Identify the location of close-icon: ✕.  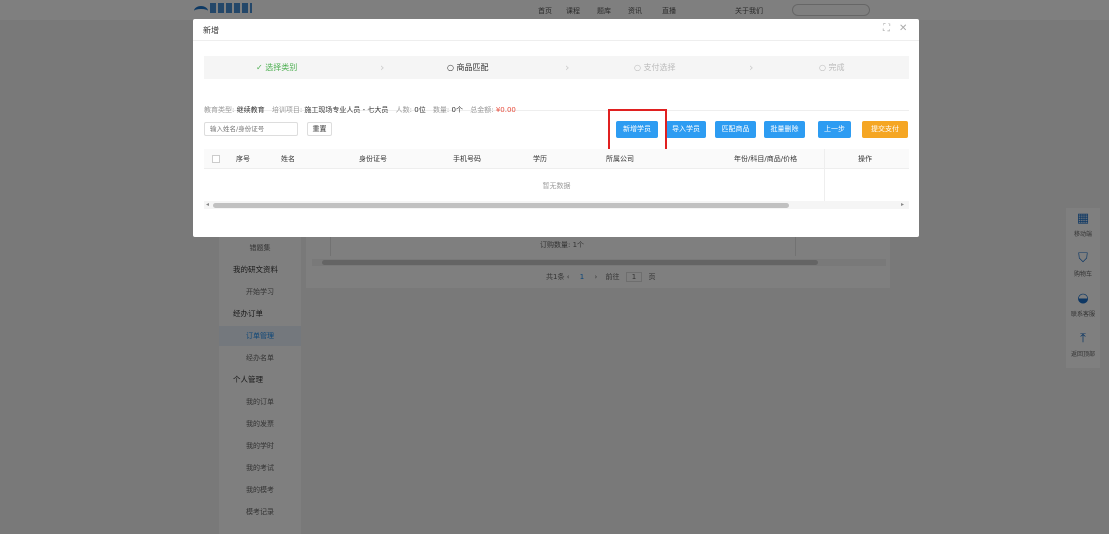
(903, 29).